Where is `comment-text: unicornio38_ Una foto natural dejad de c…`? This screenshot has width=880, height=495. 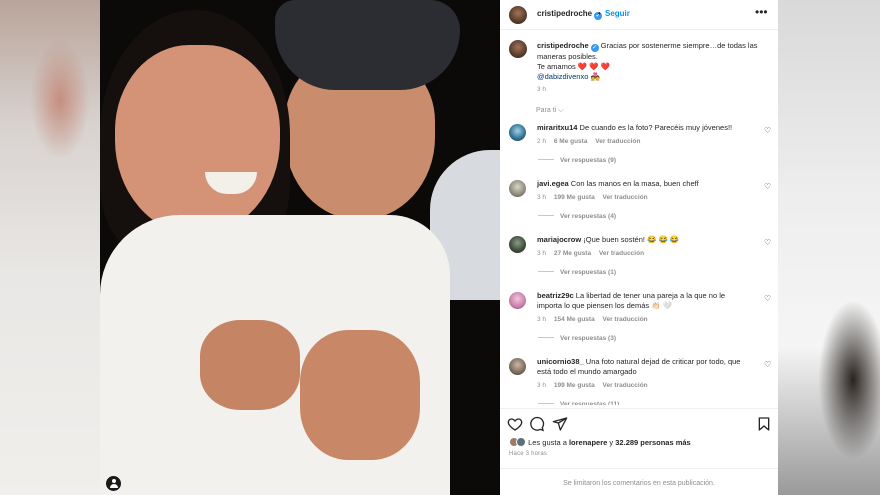
comment-text: unicornio38_ Una foto natural dejad de c… is located at coordinates (639, 366).